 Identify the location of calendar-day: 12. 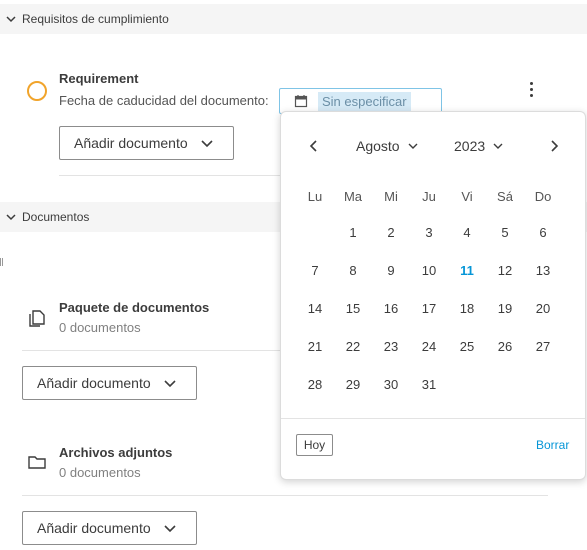
(505, 279).